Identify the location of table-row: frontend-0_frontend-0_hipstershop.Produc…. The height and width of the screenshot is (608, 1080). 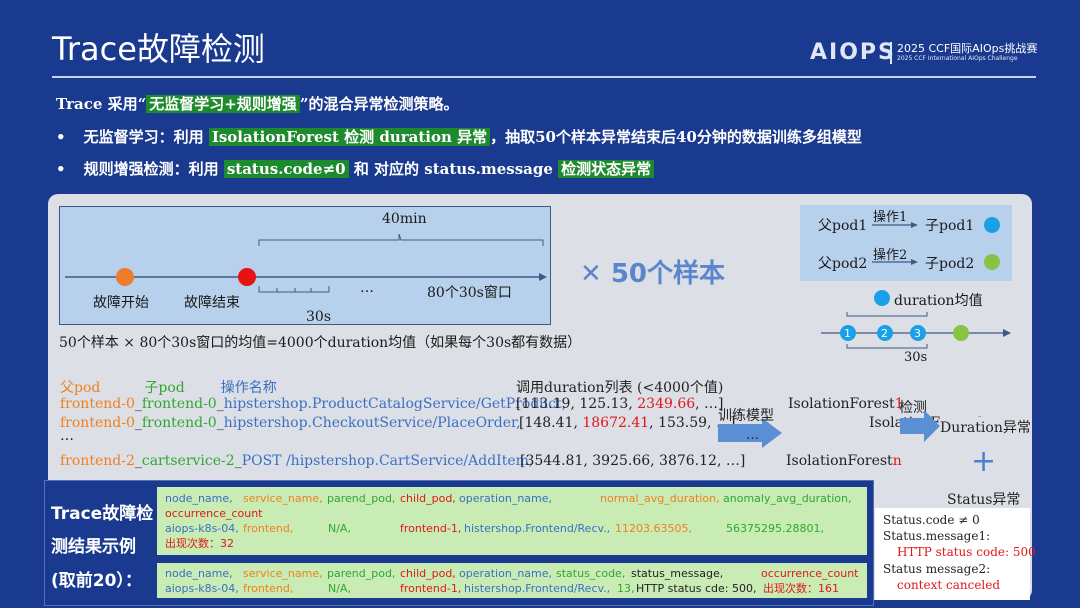
(313, 404).